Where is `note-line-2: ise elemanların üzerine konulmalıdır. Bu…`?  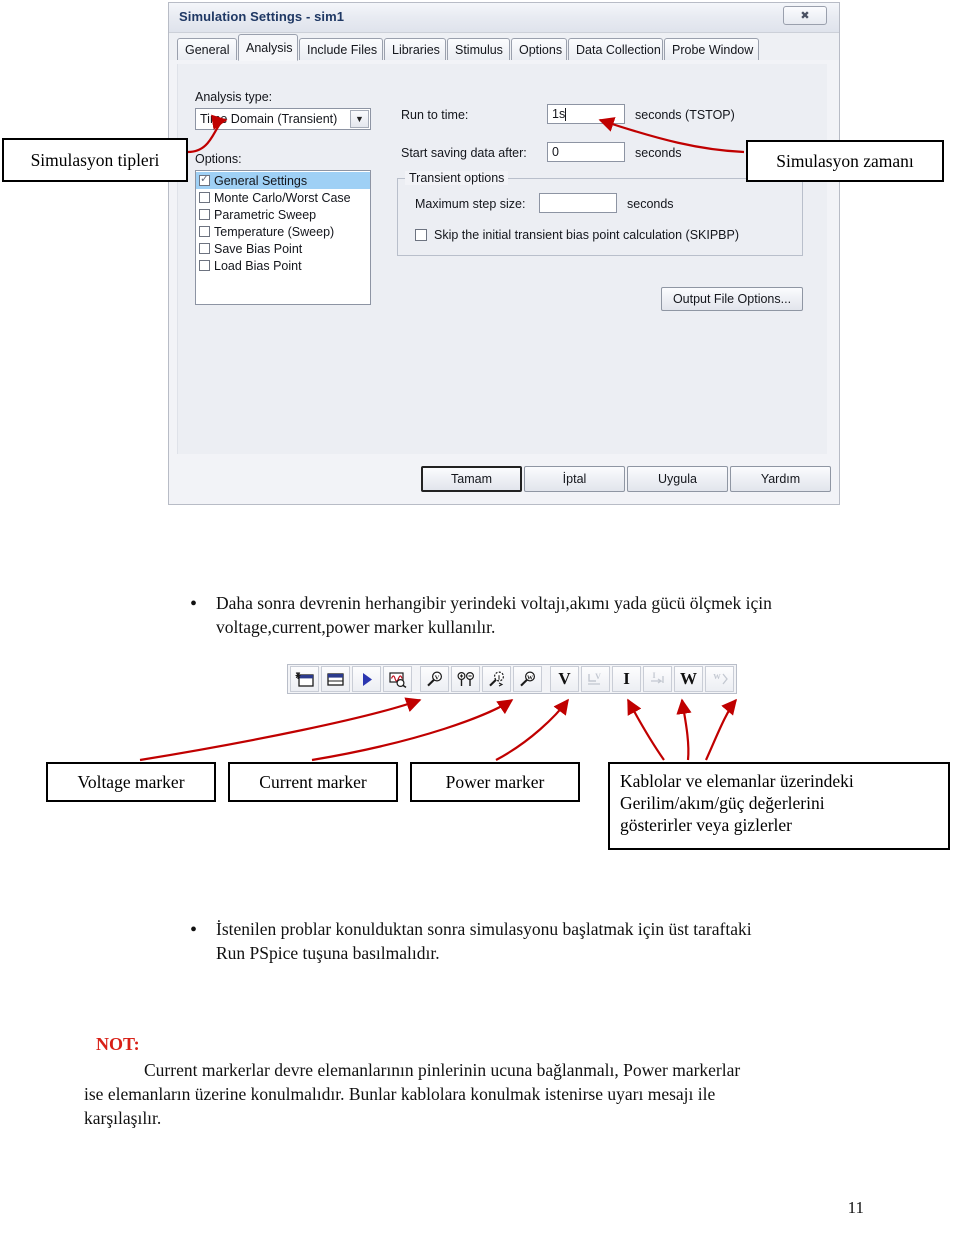
note-line-2: ise elemanların üzerine konulmalıdır. Bu… is located at coordinates (400, 1094).